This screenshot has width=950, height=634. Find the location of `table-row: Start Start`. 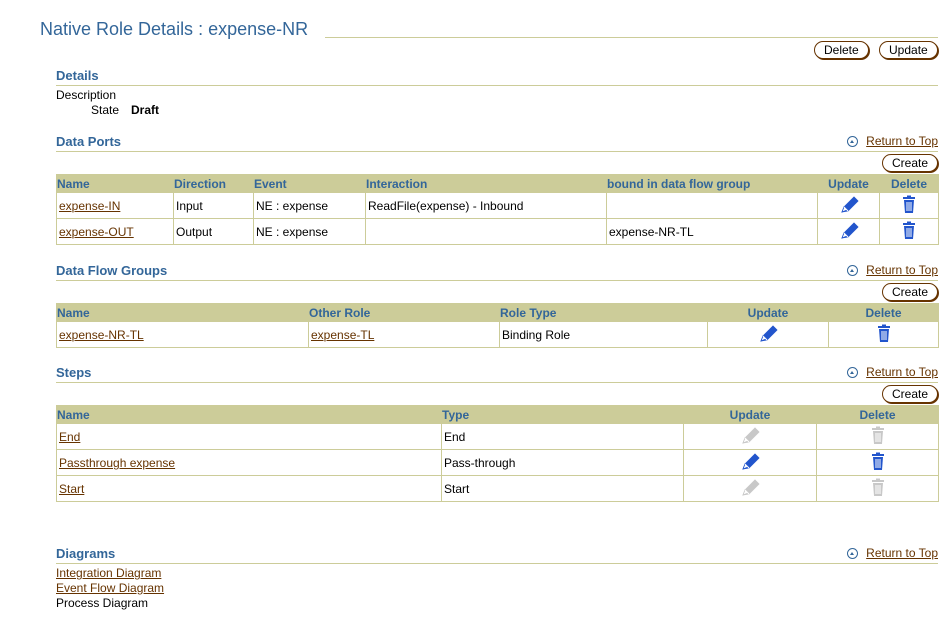

table-row: Start Start is located at coordinates (497, 488).